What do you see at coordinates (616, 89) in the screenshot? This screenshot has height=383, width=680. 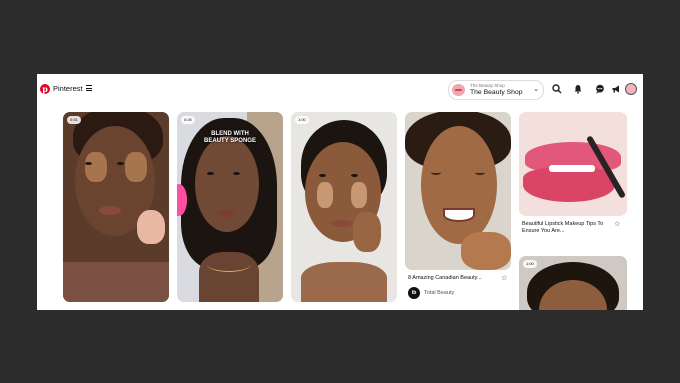 I see `updates-icon` at bounding box center [616, 89].